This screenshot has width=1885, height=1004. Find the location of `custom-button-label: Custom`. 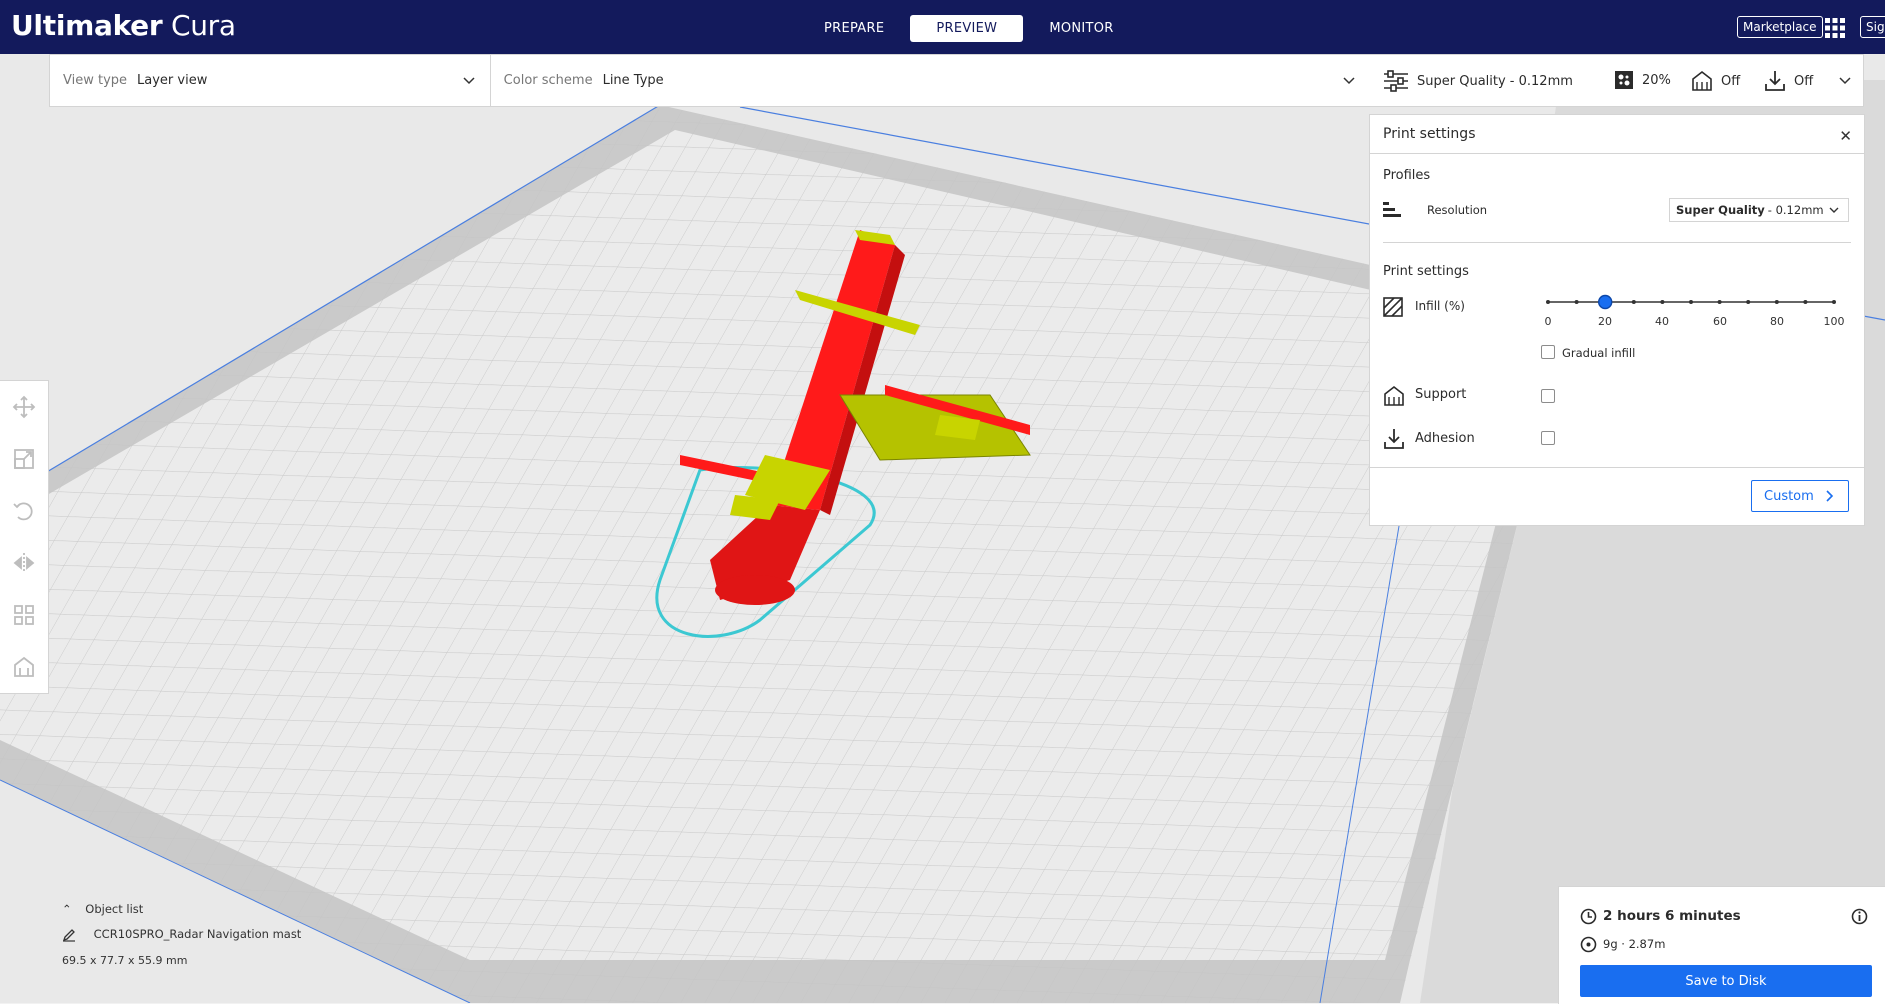

custom-button-label: Custom is located at coordinates (1789, 496).